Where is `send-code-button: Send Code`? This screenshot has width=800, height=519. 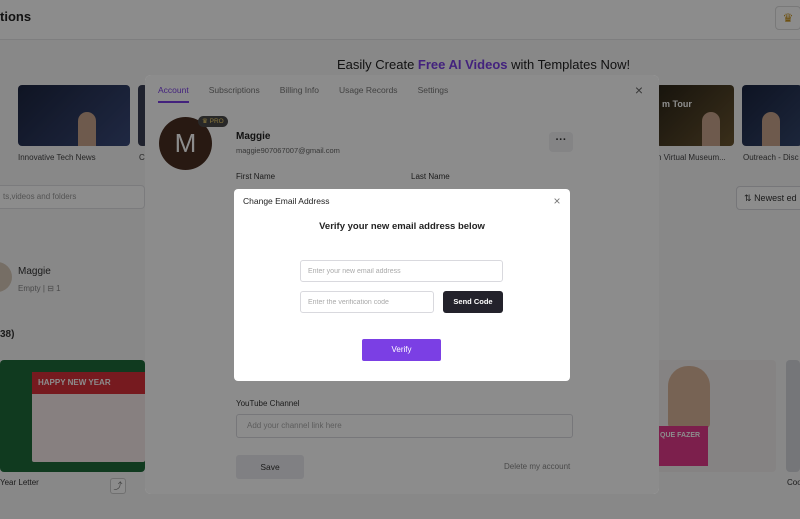 send-code-button: Send Code is located at coordinates (473, 302).